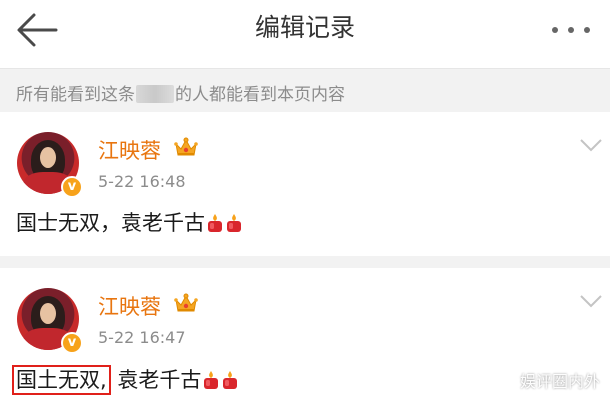 The image size is (610, 404). Describe the element at coordinates (305, 262) in the screenshot. I see `record-separator` at that location.